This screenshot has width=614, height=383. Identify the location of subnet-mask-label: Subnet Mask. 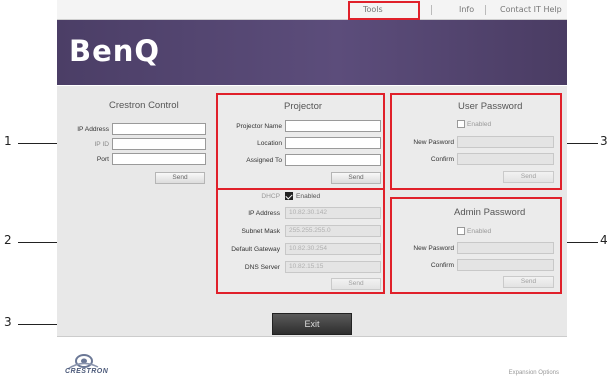
(260, 231).